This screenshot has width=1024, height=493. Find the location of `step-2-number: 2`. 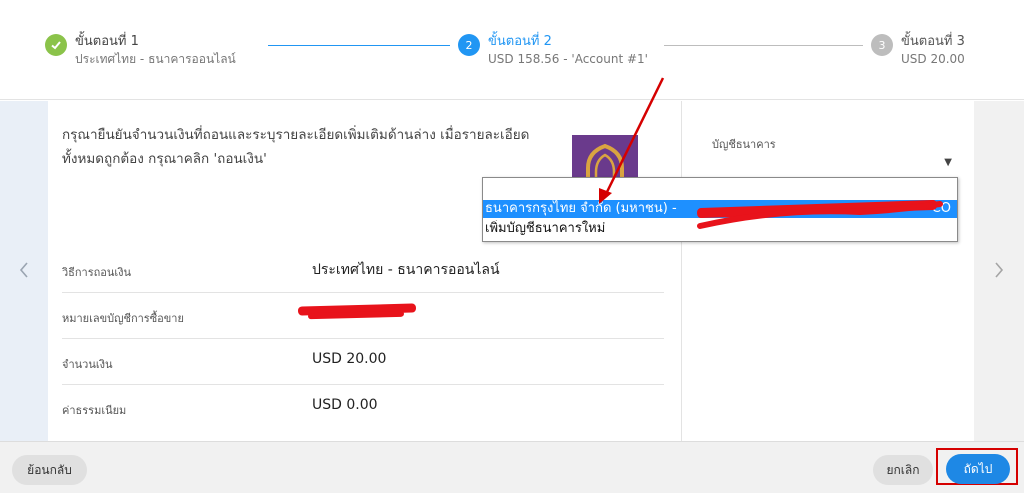

step-2-number: 2 is located at coordinates (469, 45).